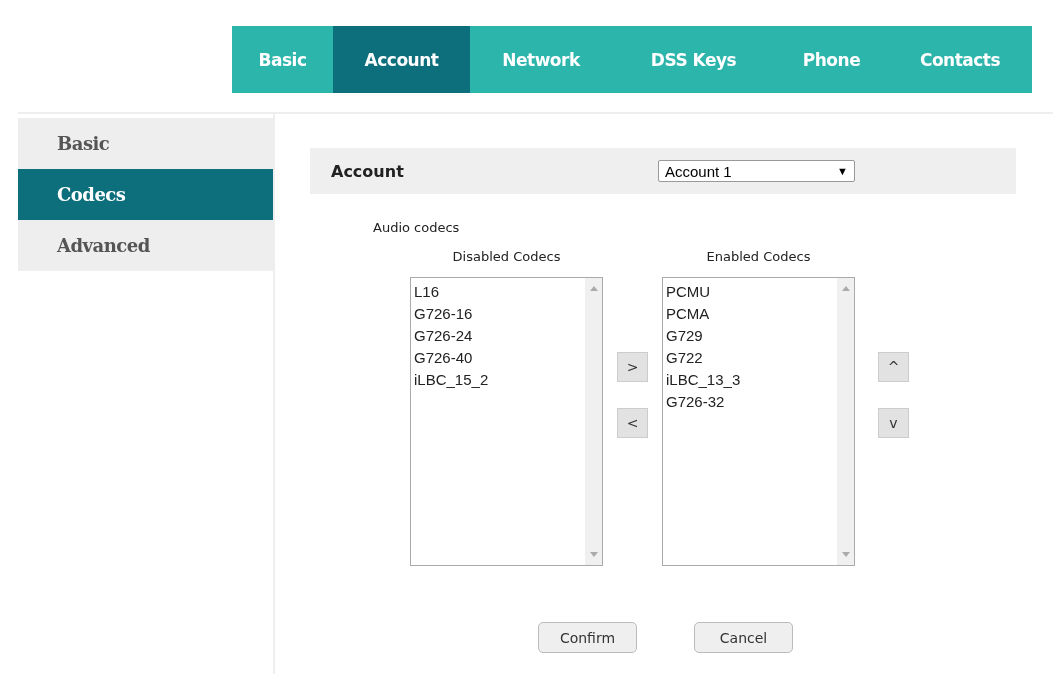 This screenshot has width=1053, height=688. What do you see at coordinates (751, 336) in the screenshot?
I see `codec-option: G729` at bounding box center [751, 336].